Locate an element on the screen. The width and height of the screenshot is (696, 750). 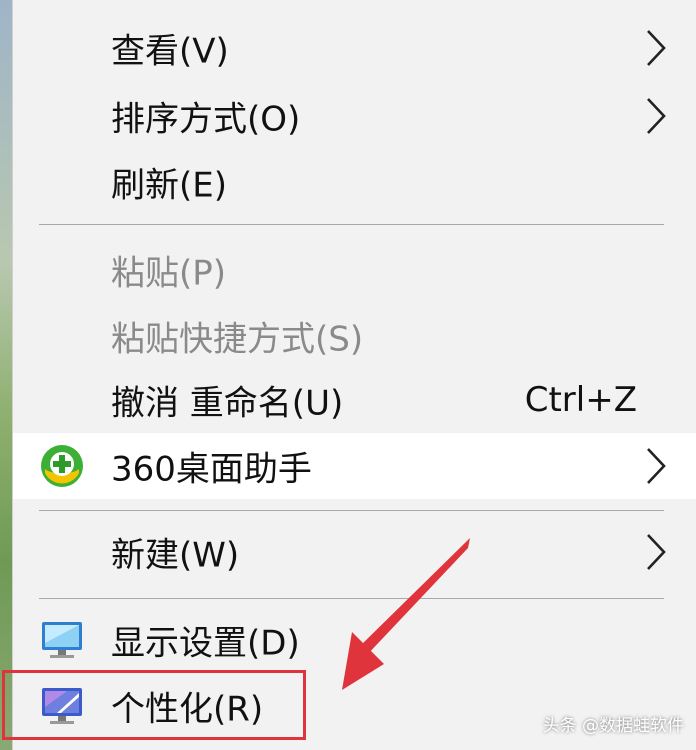
menu-item-label: 粘贴(P) is located at coordinates (169, 273).